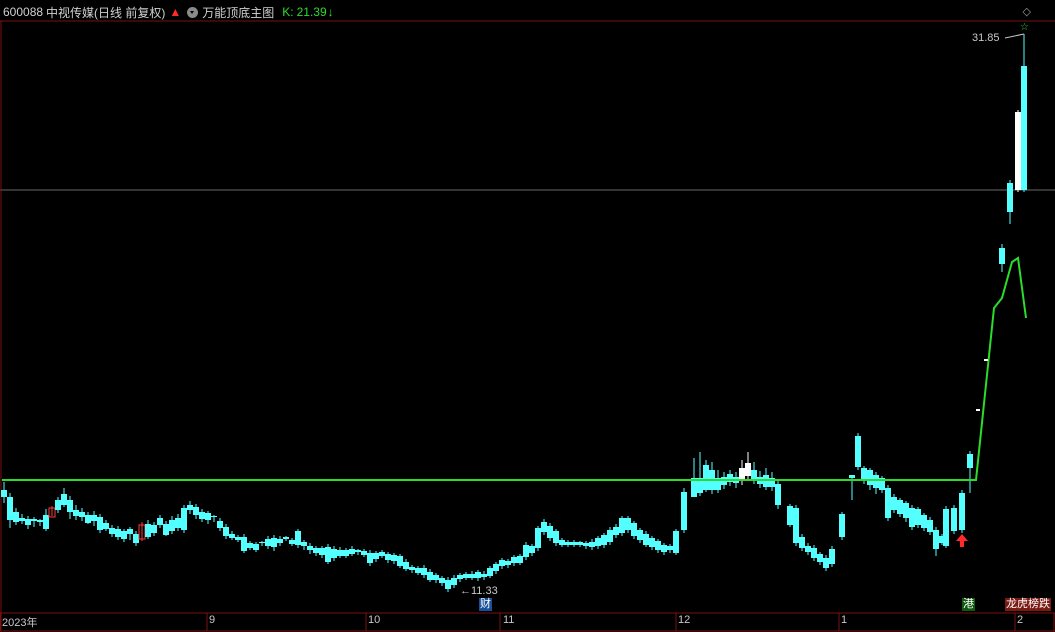 This screenshot has height=632, width=1055. I want to click on stock-title: 中视传媒(日线 前复权), so click(106, 12).